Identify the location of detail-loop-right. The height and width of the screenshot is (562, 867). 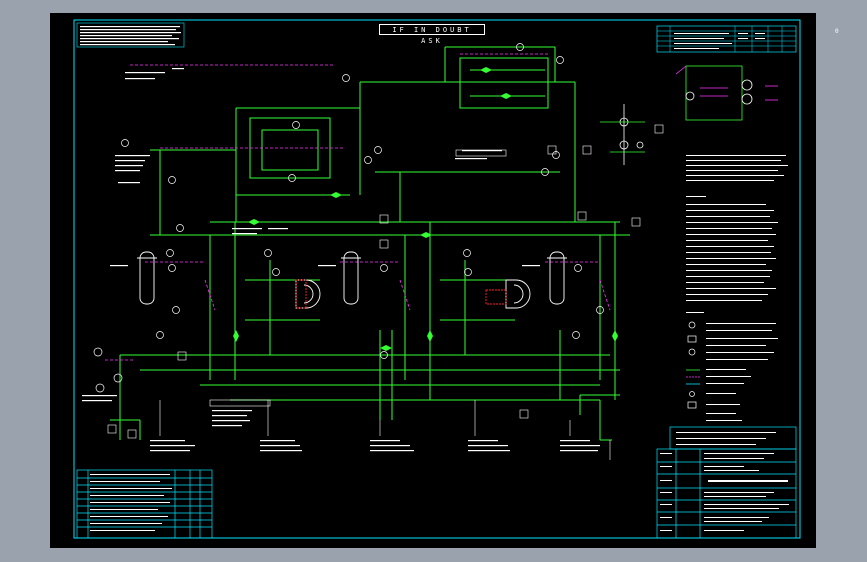
(726, 93).